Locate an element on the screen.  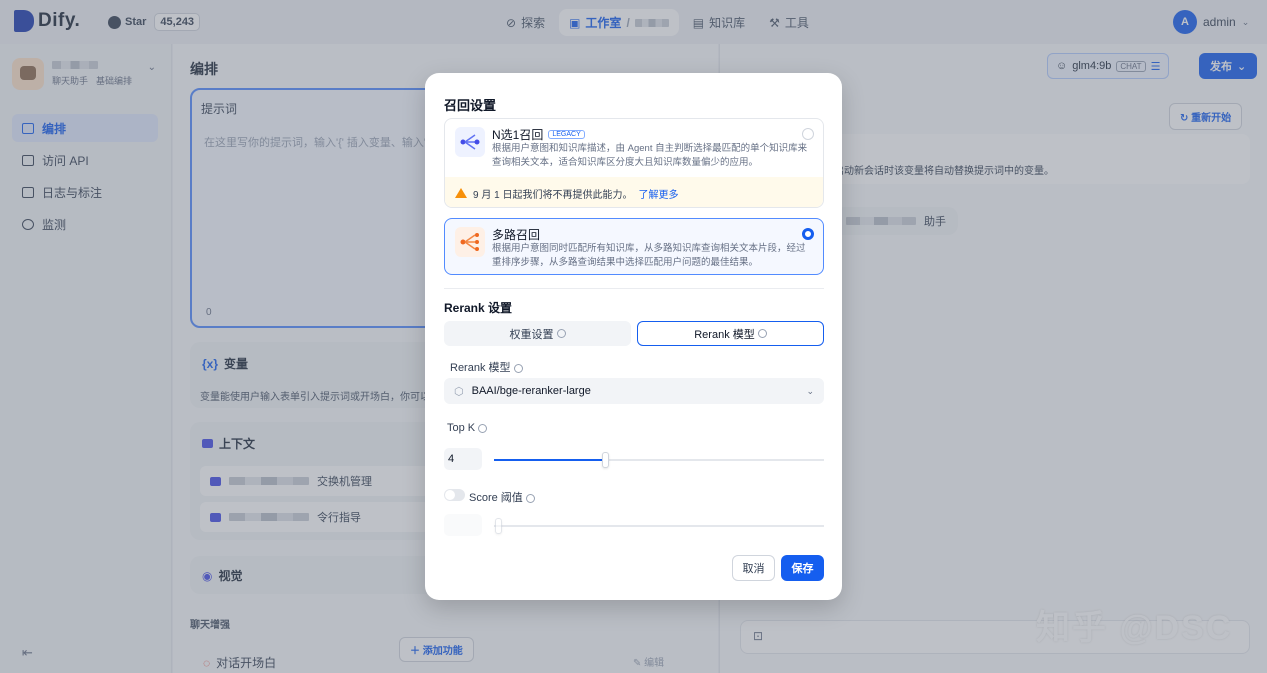
topk-slider-fill is located at coordinates (549, 460).